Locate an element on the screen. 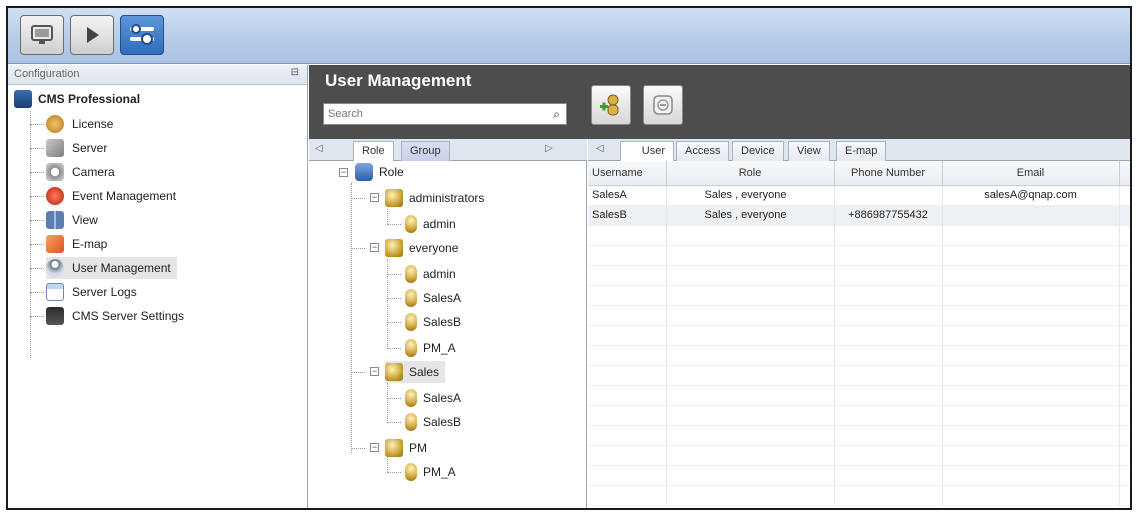 Image resolution: width=1139 pixels, height=512 pixels. nav-label: E-map is located at coordinates (90, 244).